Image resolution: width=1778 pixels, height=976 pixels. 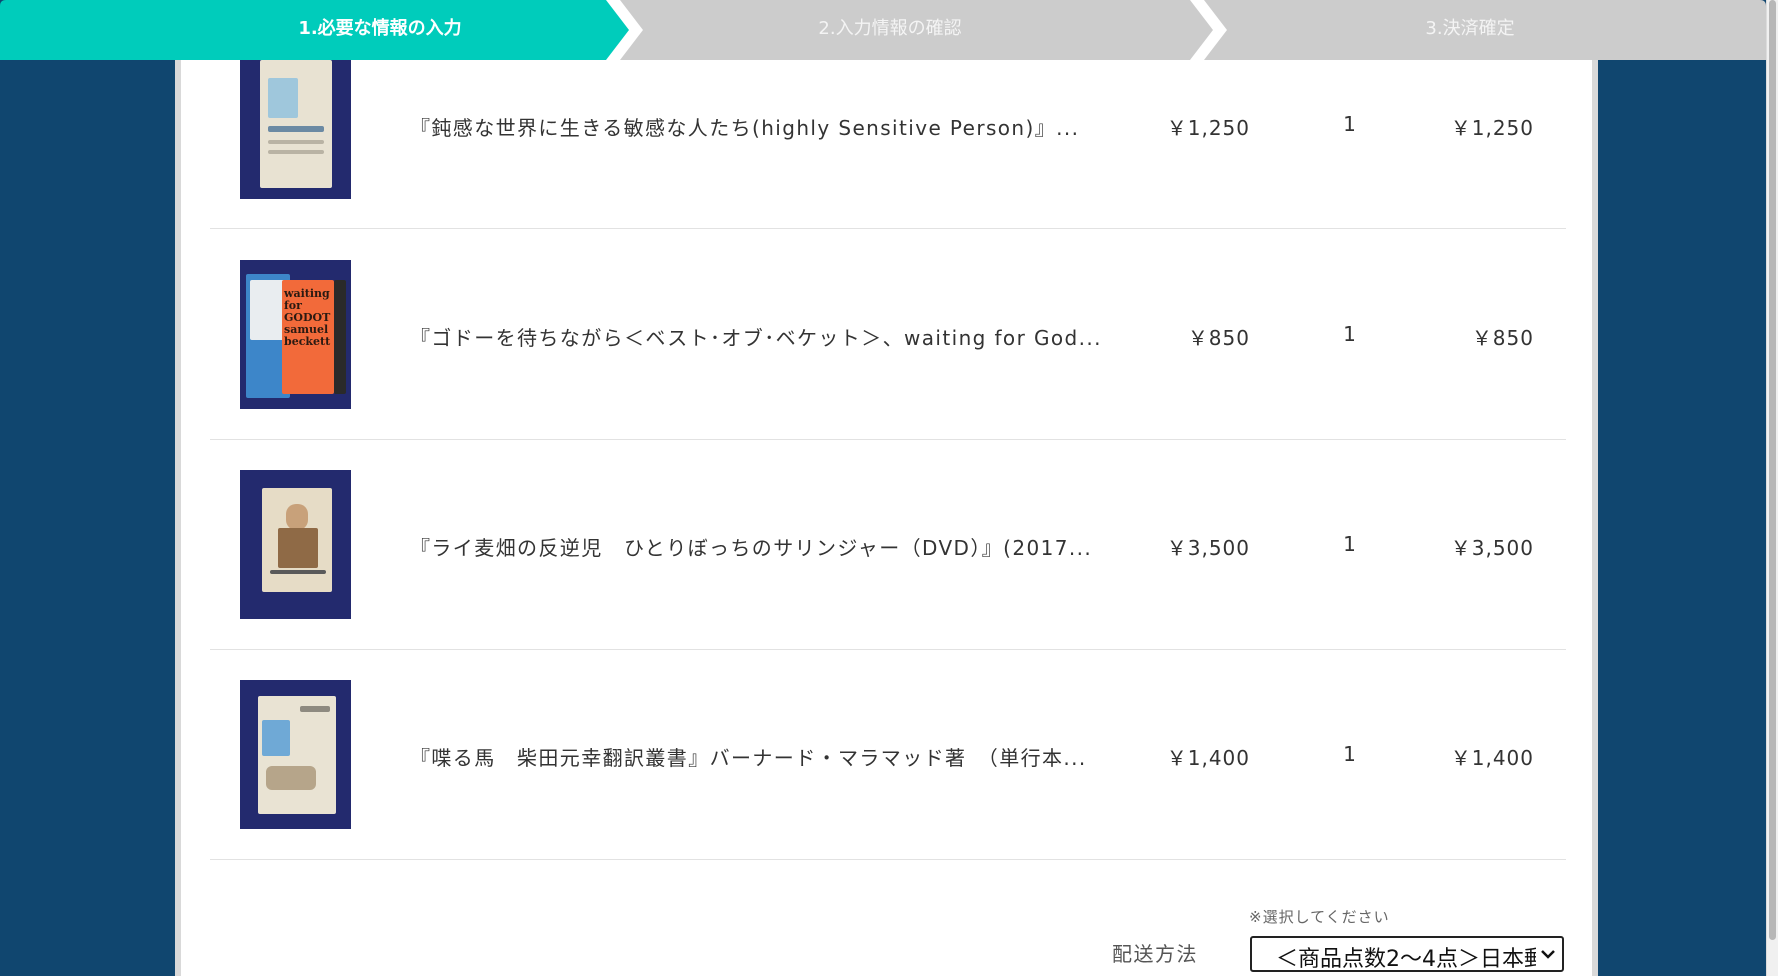 What do you see at coordinates (1406, 959) in the screenshot?
I see `shipping-method-selected-value: ＜商品点数2〜4点＞日本郵便` at bounding box center [1406, 959].